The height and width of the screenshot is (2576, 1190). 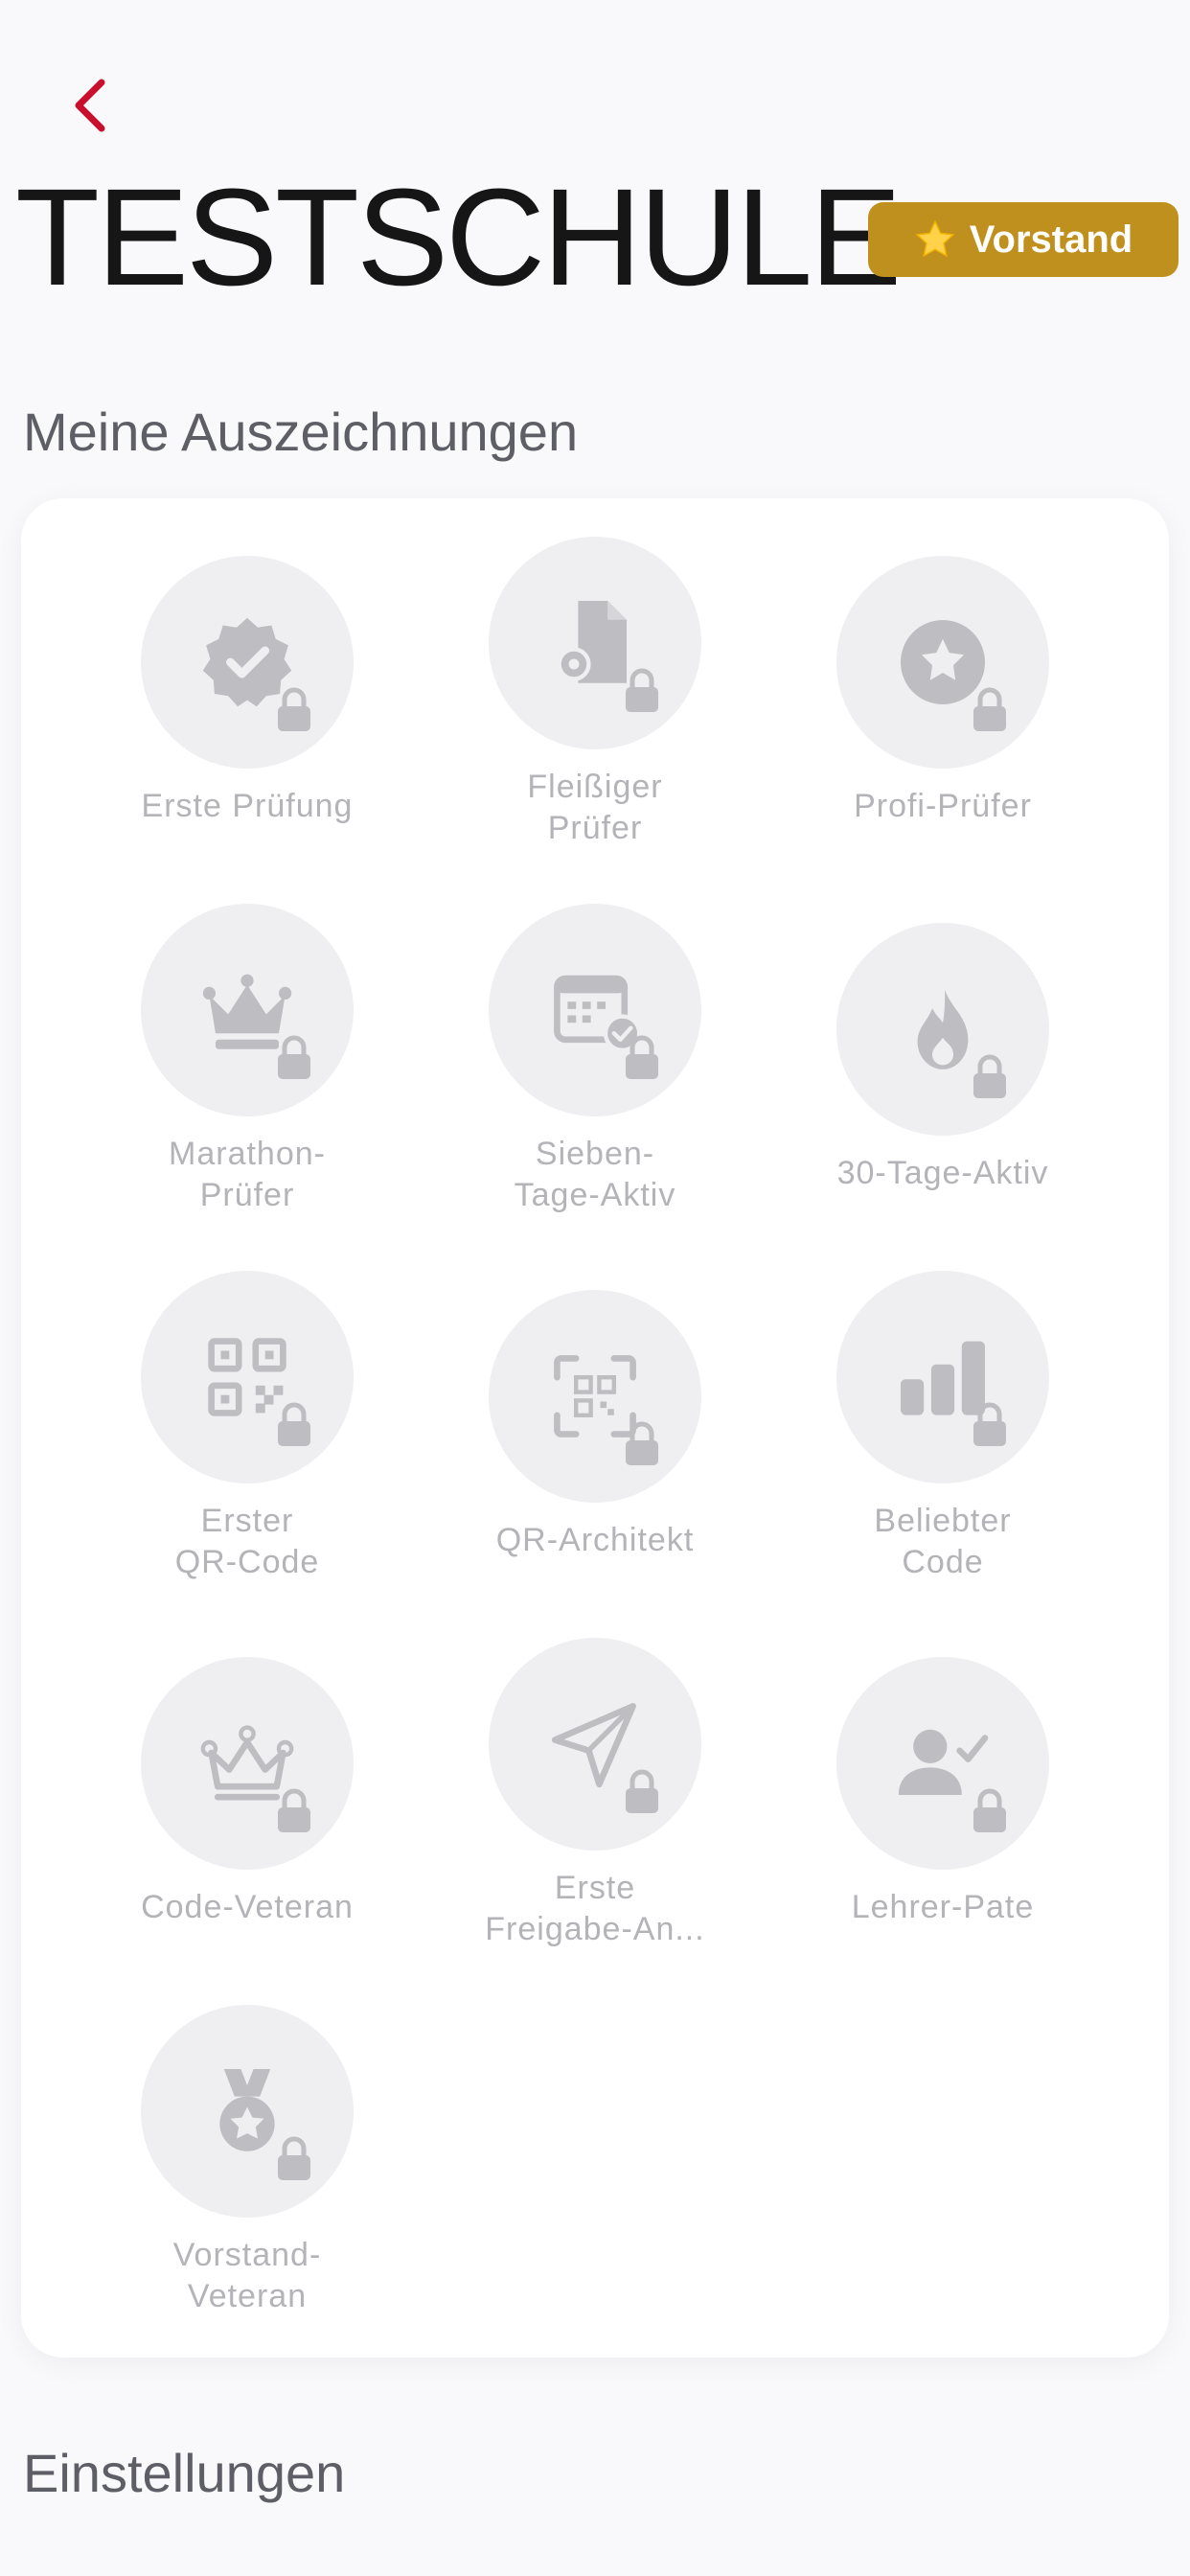 What do you see at coordinates (943, 806) in the screenshot?
I see `badge-label: Profi-Prüfer` at bounding box center [943, 806].